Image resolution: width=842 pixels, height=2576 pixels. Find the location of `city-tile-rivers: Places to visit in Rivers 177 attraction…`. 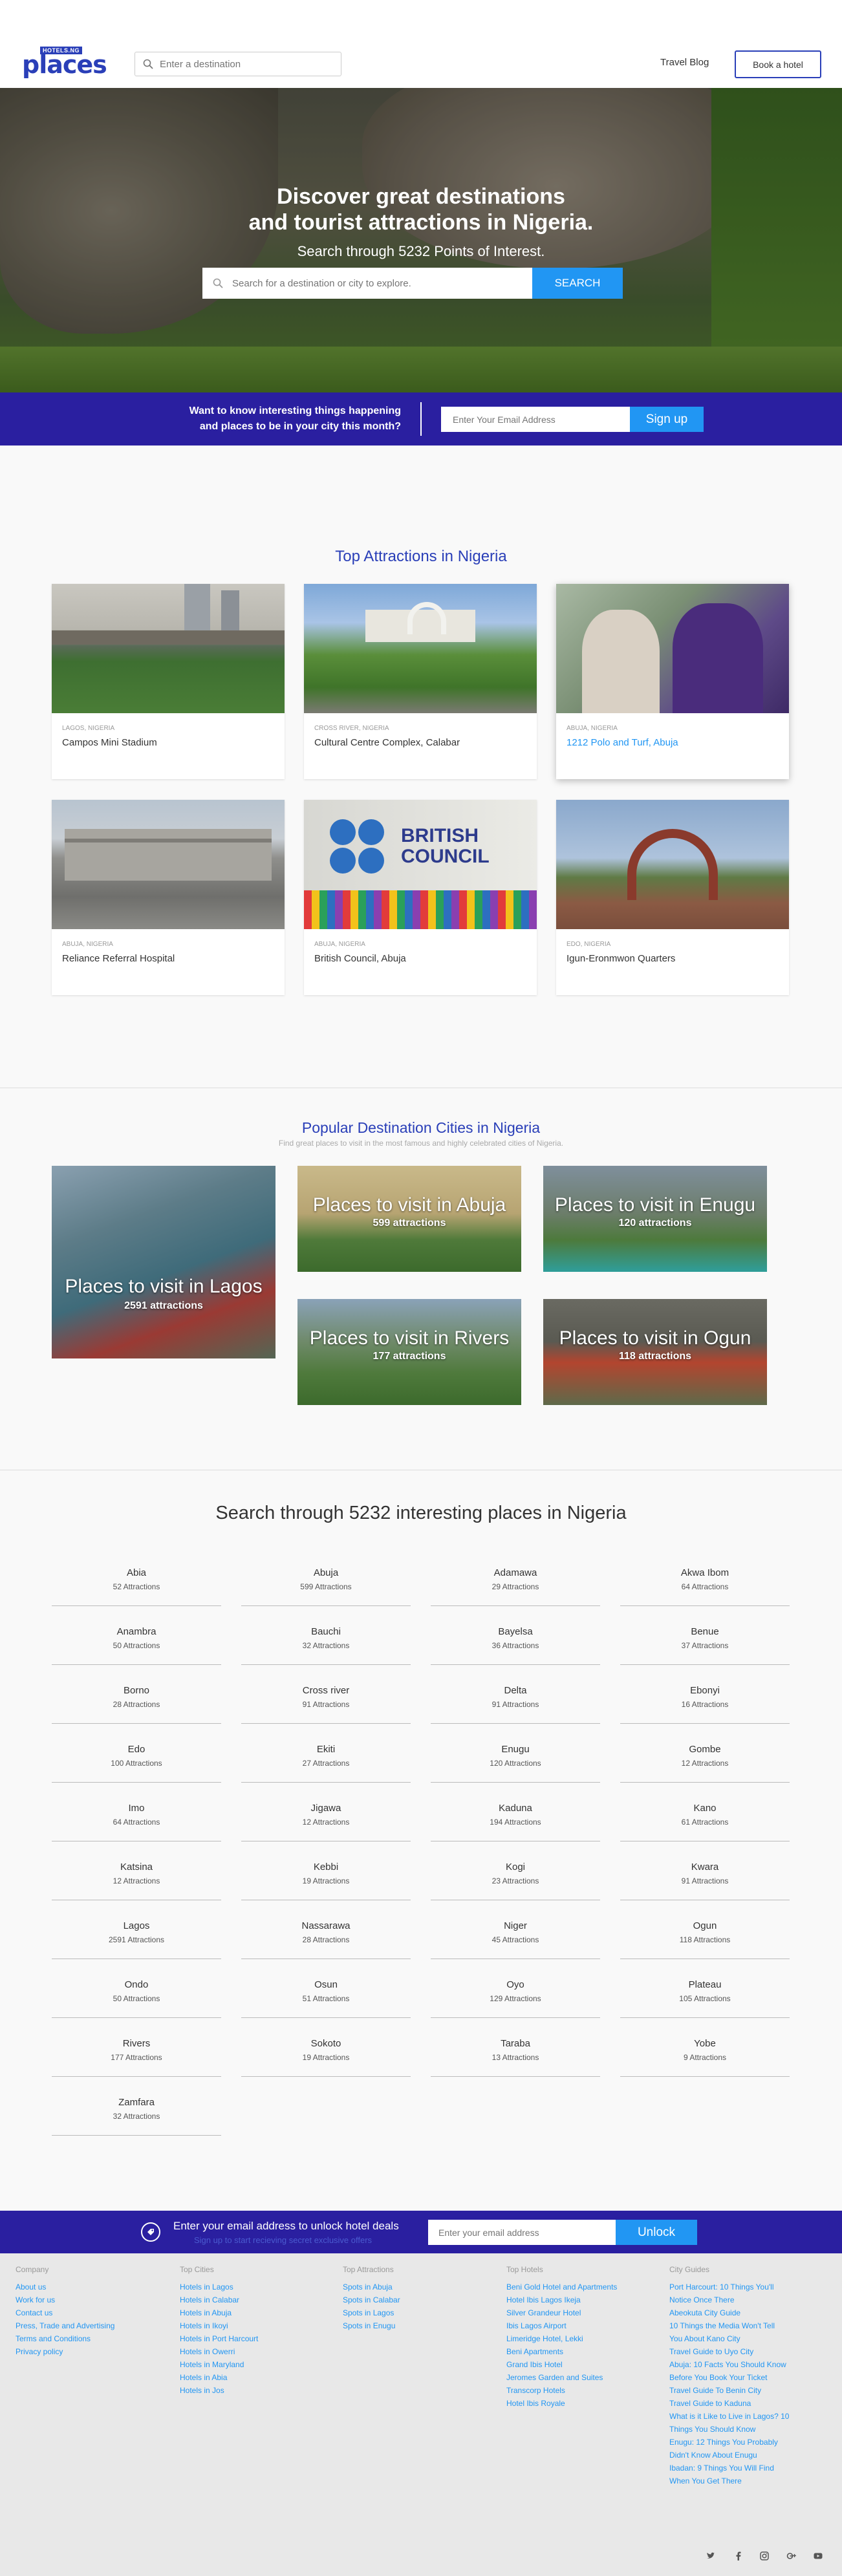

city-tile-rivers: Places to visit in Rivers 177 attraction… is located at coordinates (409, 1352).